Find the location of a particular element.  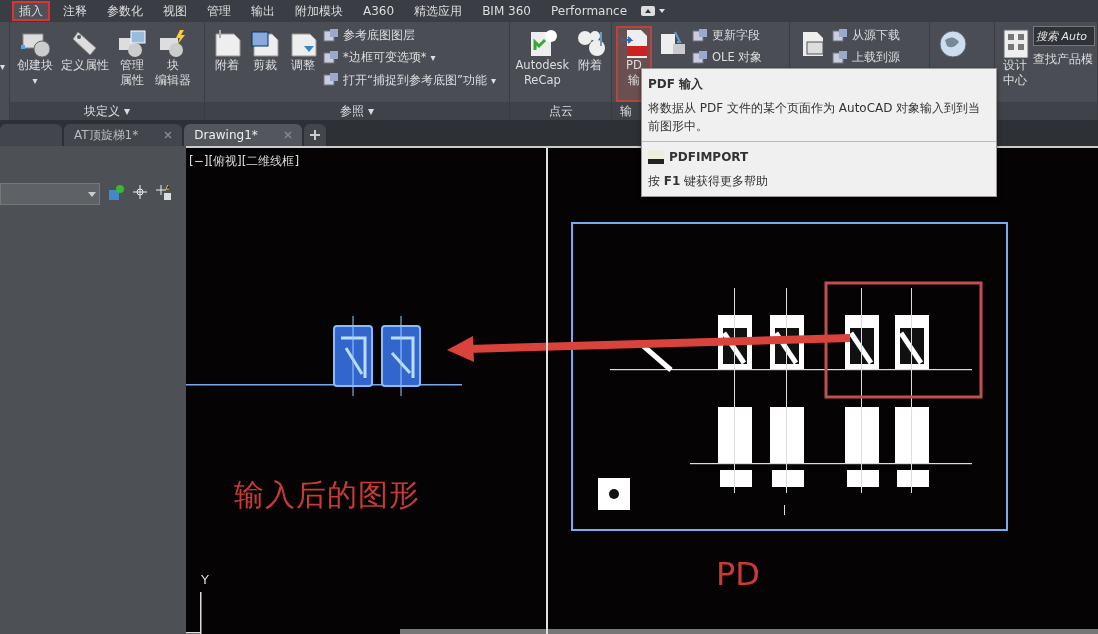

menu-tab: 精选应用 is located at coordinates (438, 11).